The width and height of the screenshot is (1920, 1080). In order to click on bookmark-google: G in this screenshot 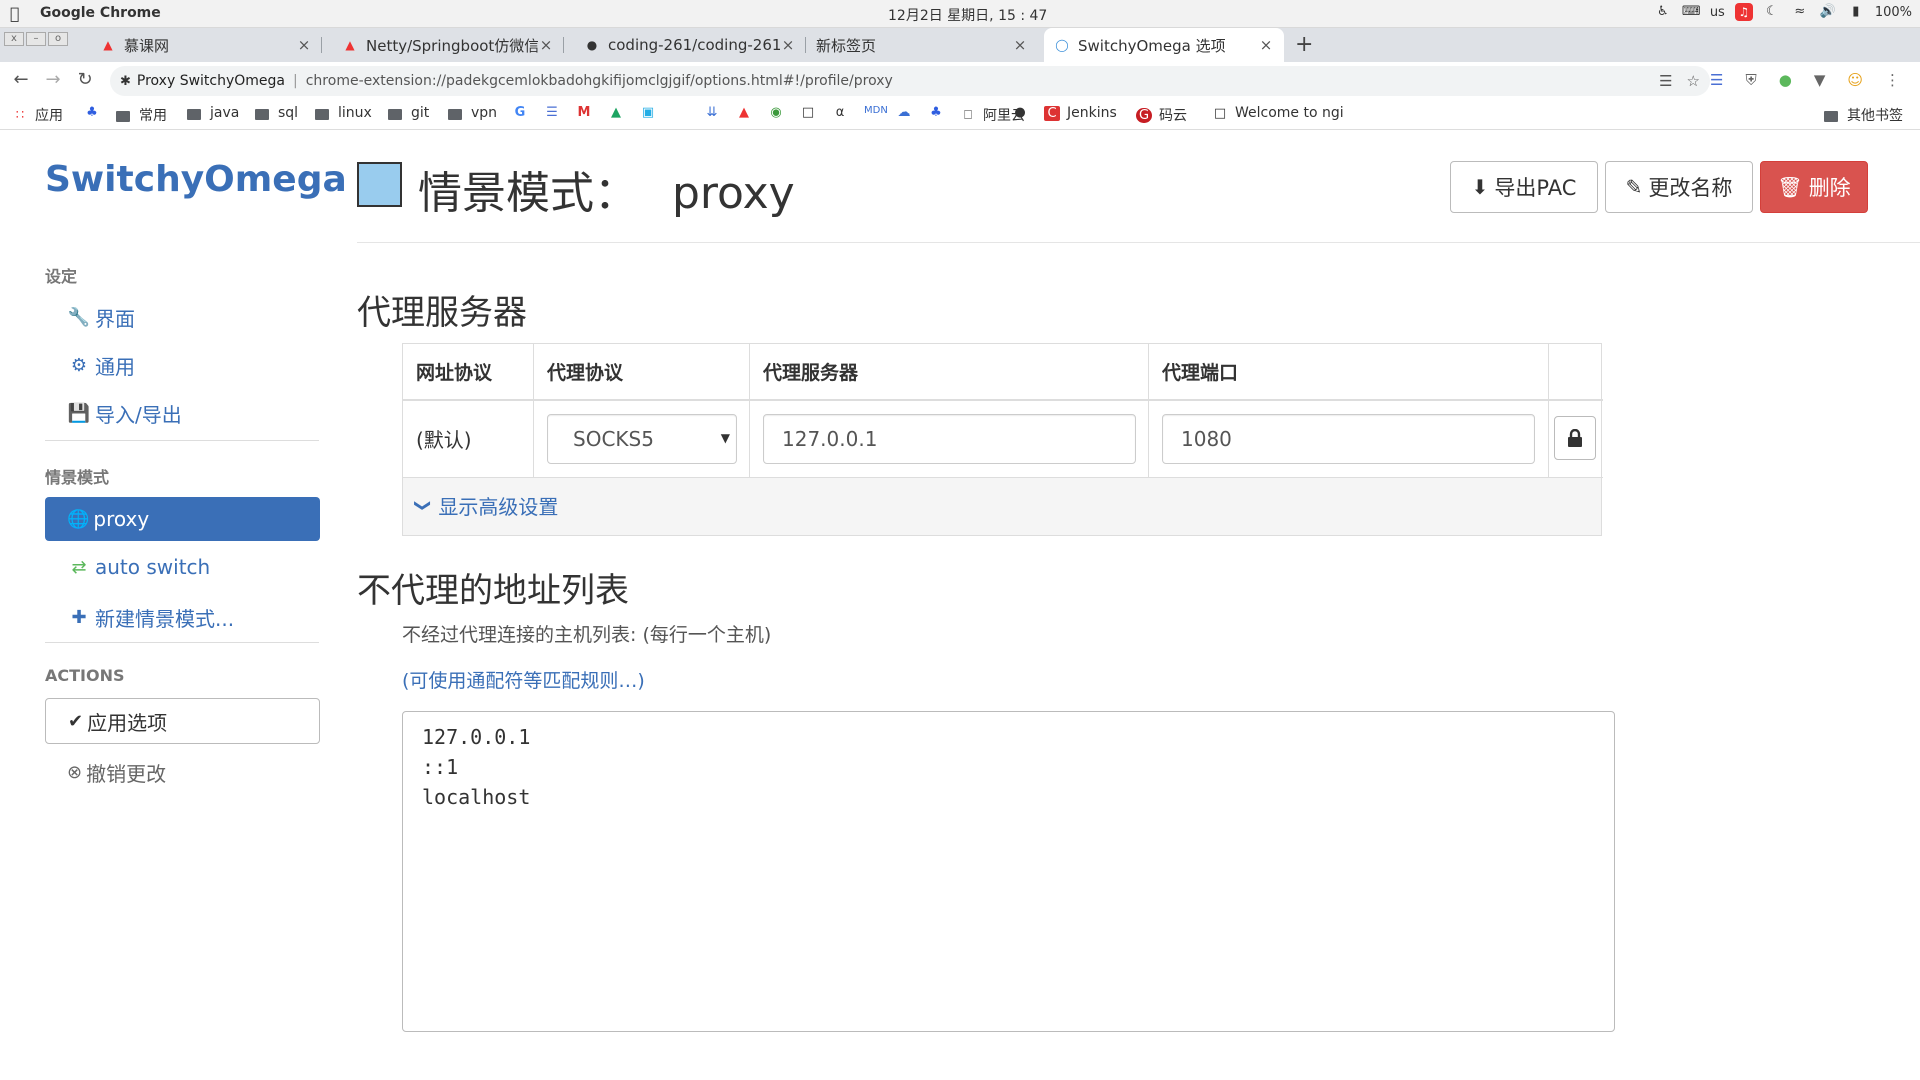, I will do `click(523, 112)`.